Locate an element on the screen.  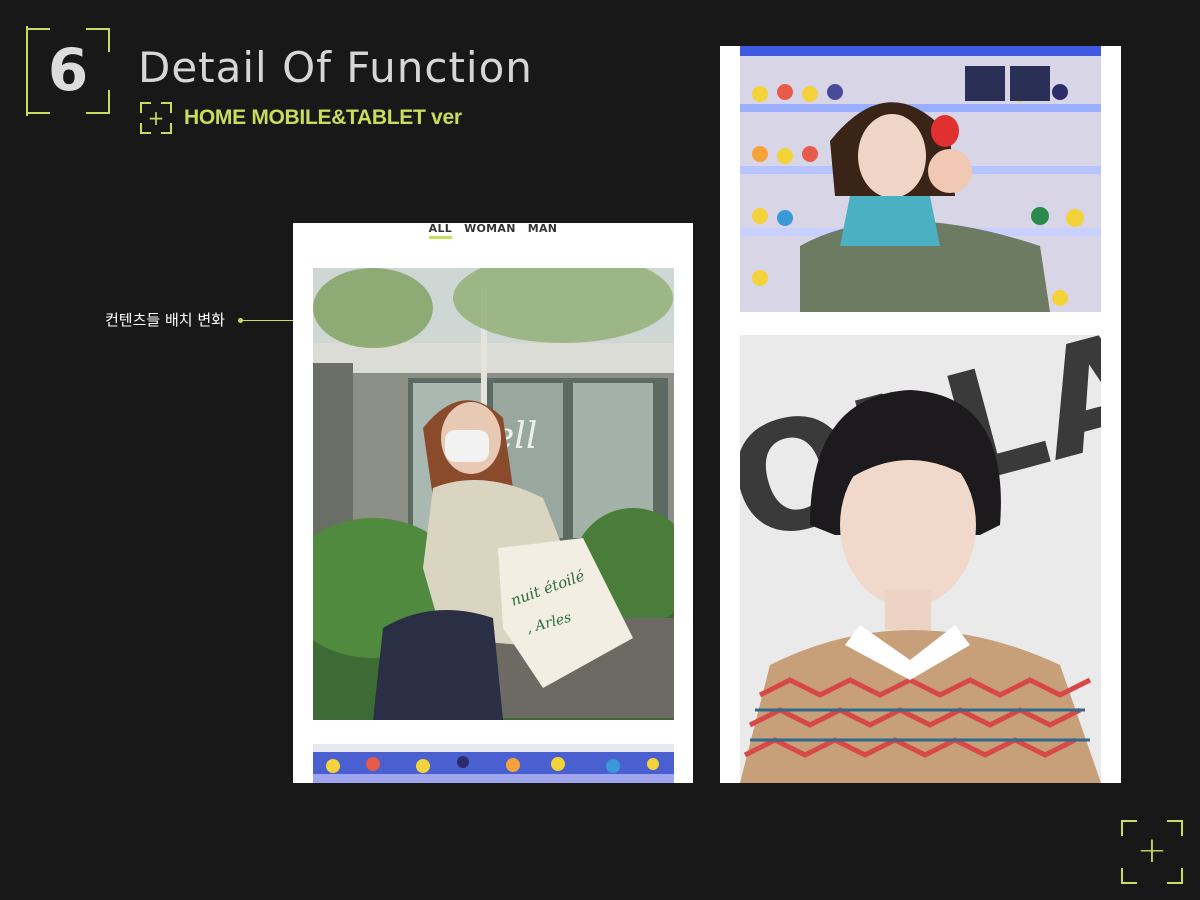
annotation-label: 컨텐츠들 배치 변화 is located at coordinates (165, 320).